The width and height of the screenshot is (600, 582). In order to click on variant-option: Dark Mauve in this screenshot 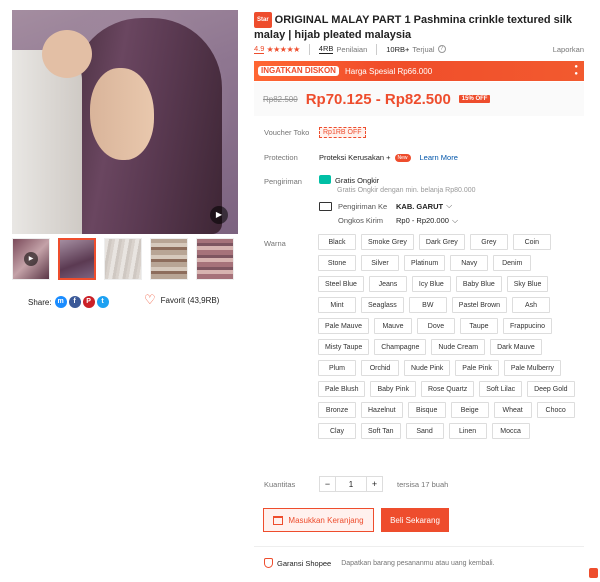, I will do `click(516, 347)`.